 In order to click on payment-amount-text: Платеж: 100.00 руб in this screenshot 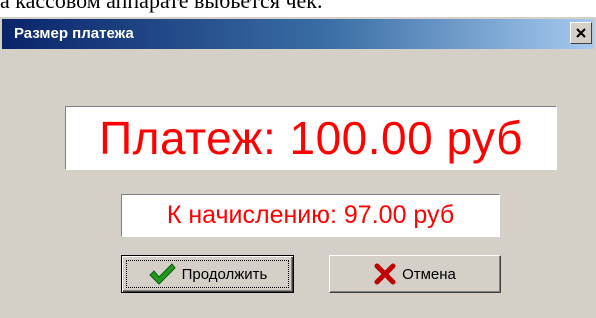, I will do `click(311, 138)`.